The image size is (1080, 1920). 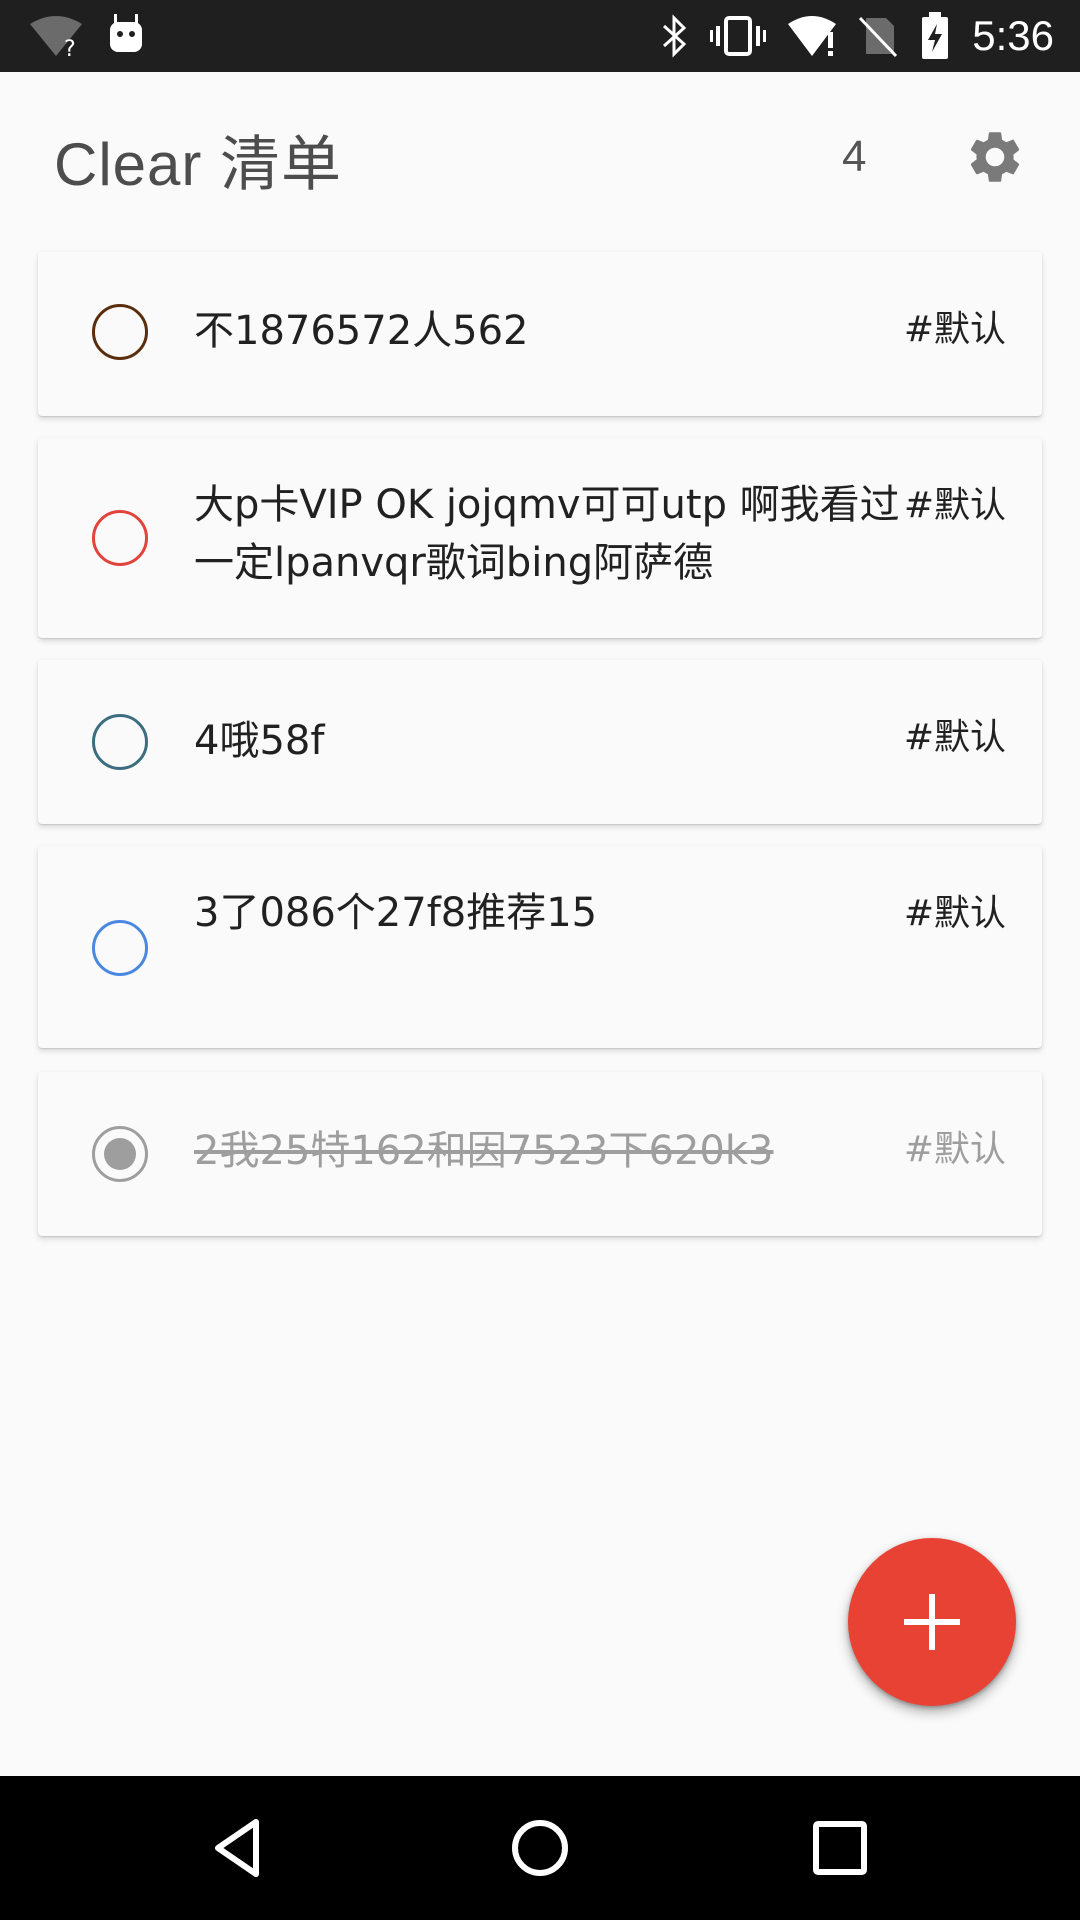 What do you see at coordinates (126, 33) in the screenshot?
I see `android-debug-icon` at bounding box center [126, 33].